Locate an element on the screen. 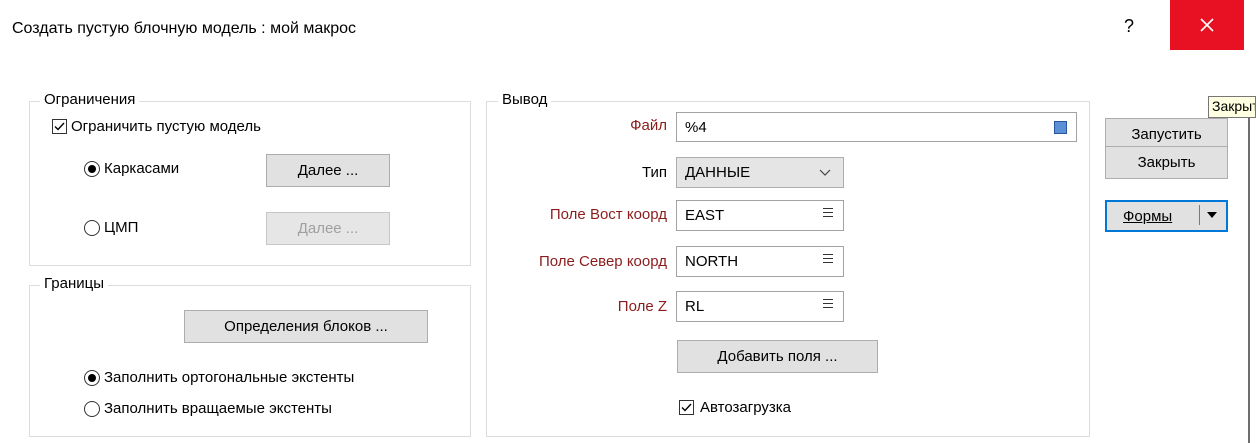 This screenshot has height=443, width=1256. help-button: ? is located at coordinates (1129, 26).